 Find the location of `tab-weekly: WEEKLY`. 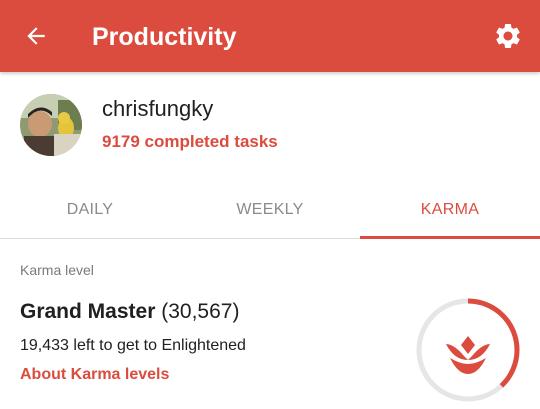

tab-weekly: WEEKLY is located at coordinates (270, 214).